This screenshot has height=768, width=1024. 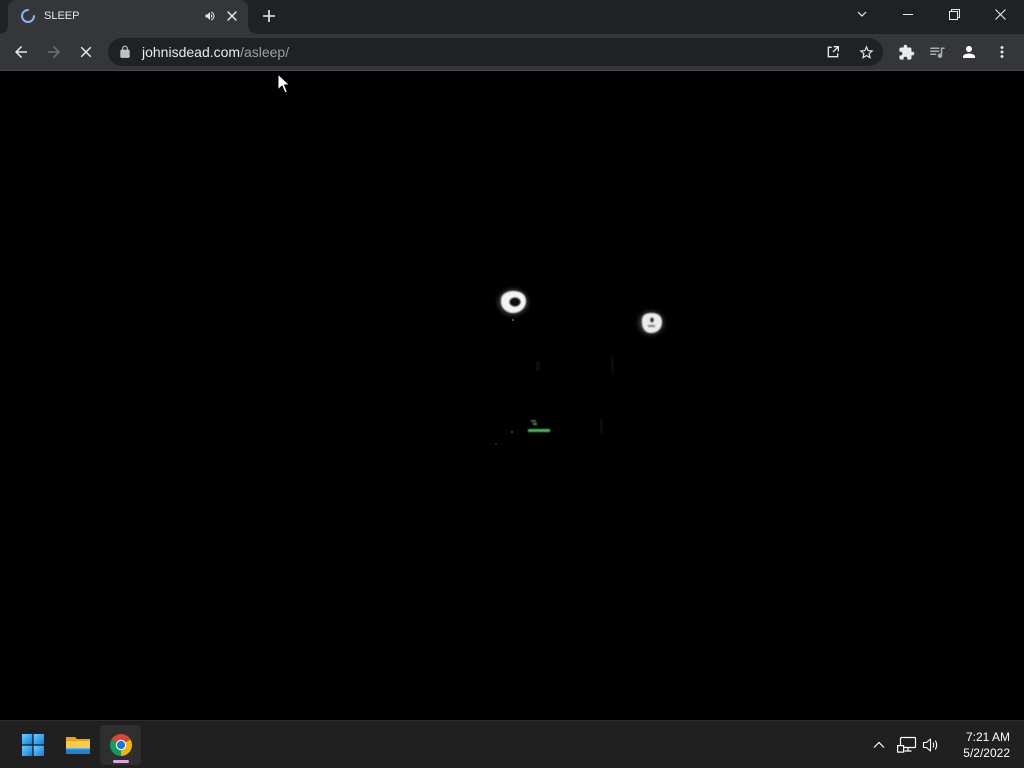 I want to click on tab-search-button, so click(x=862, y=14).